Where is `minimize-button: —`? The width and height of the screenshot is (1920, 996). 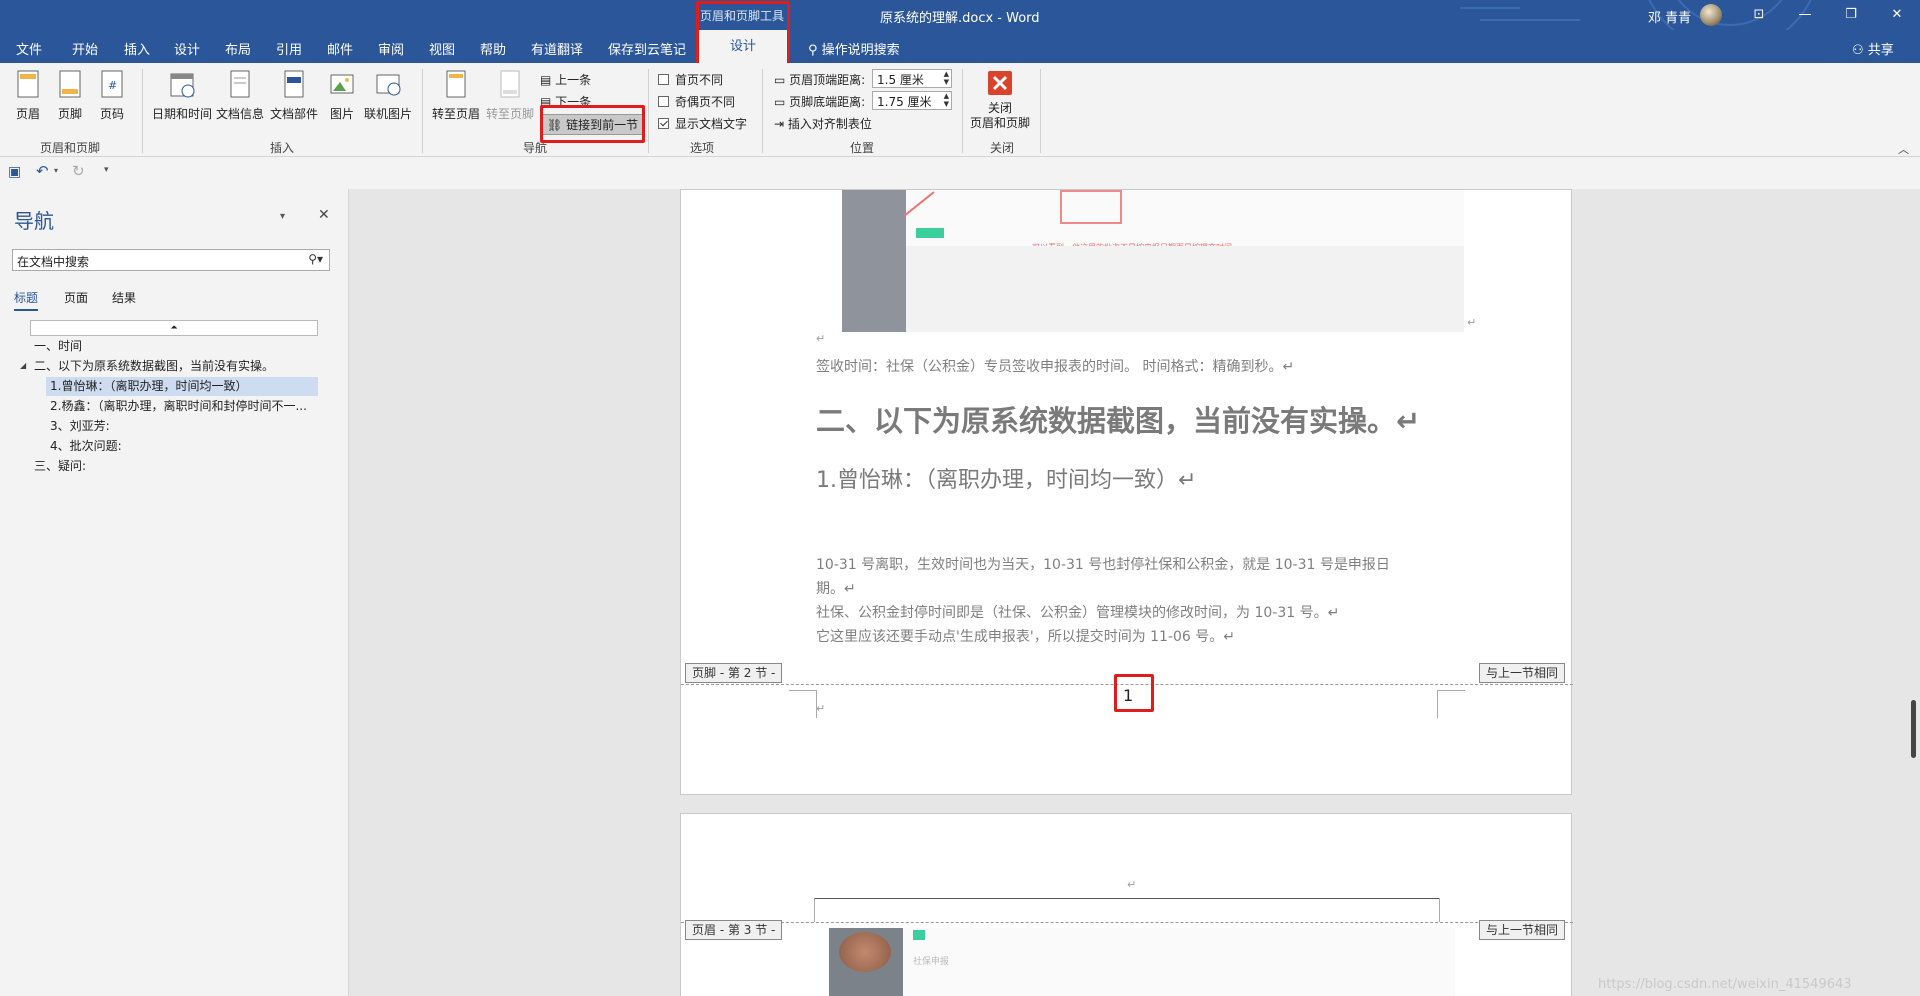
minimize-button: — is located at coordinates (1805, 15).